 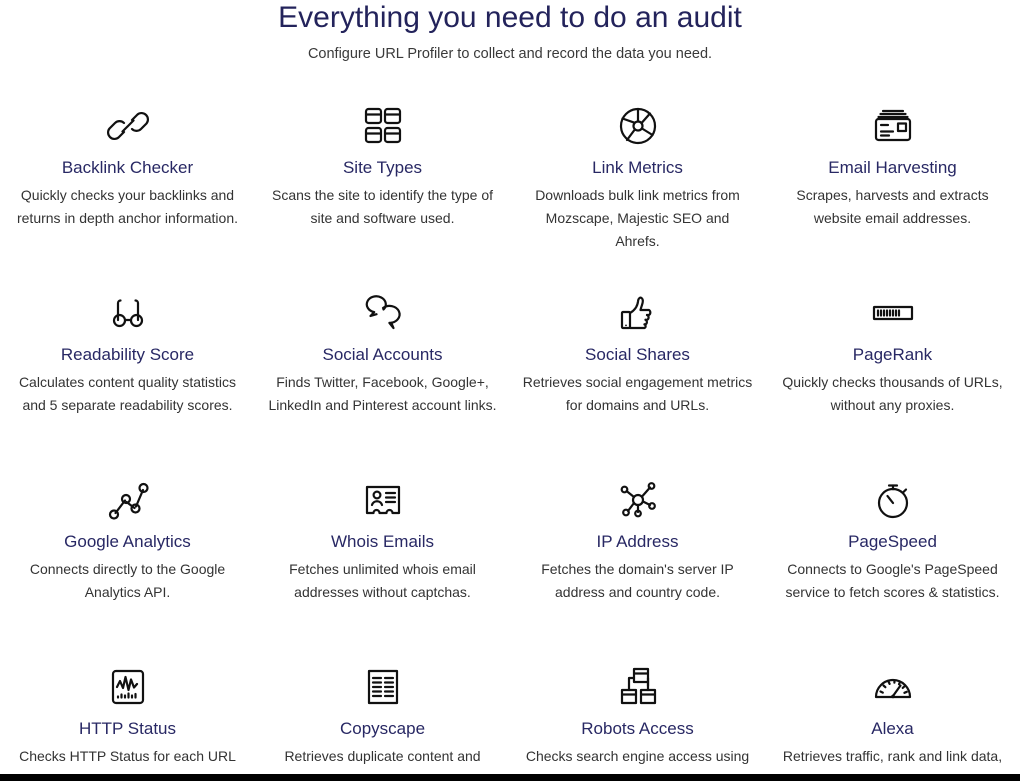 I want to click on feature-title: Google Analytics, so click(x=127, y=541).